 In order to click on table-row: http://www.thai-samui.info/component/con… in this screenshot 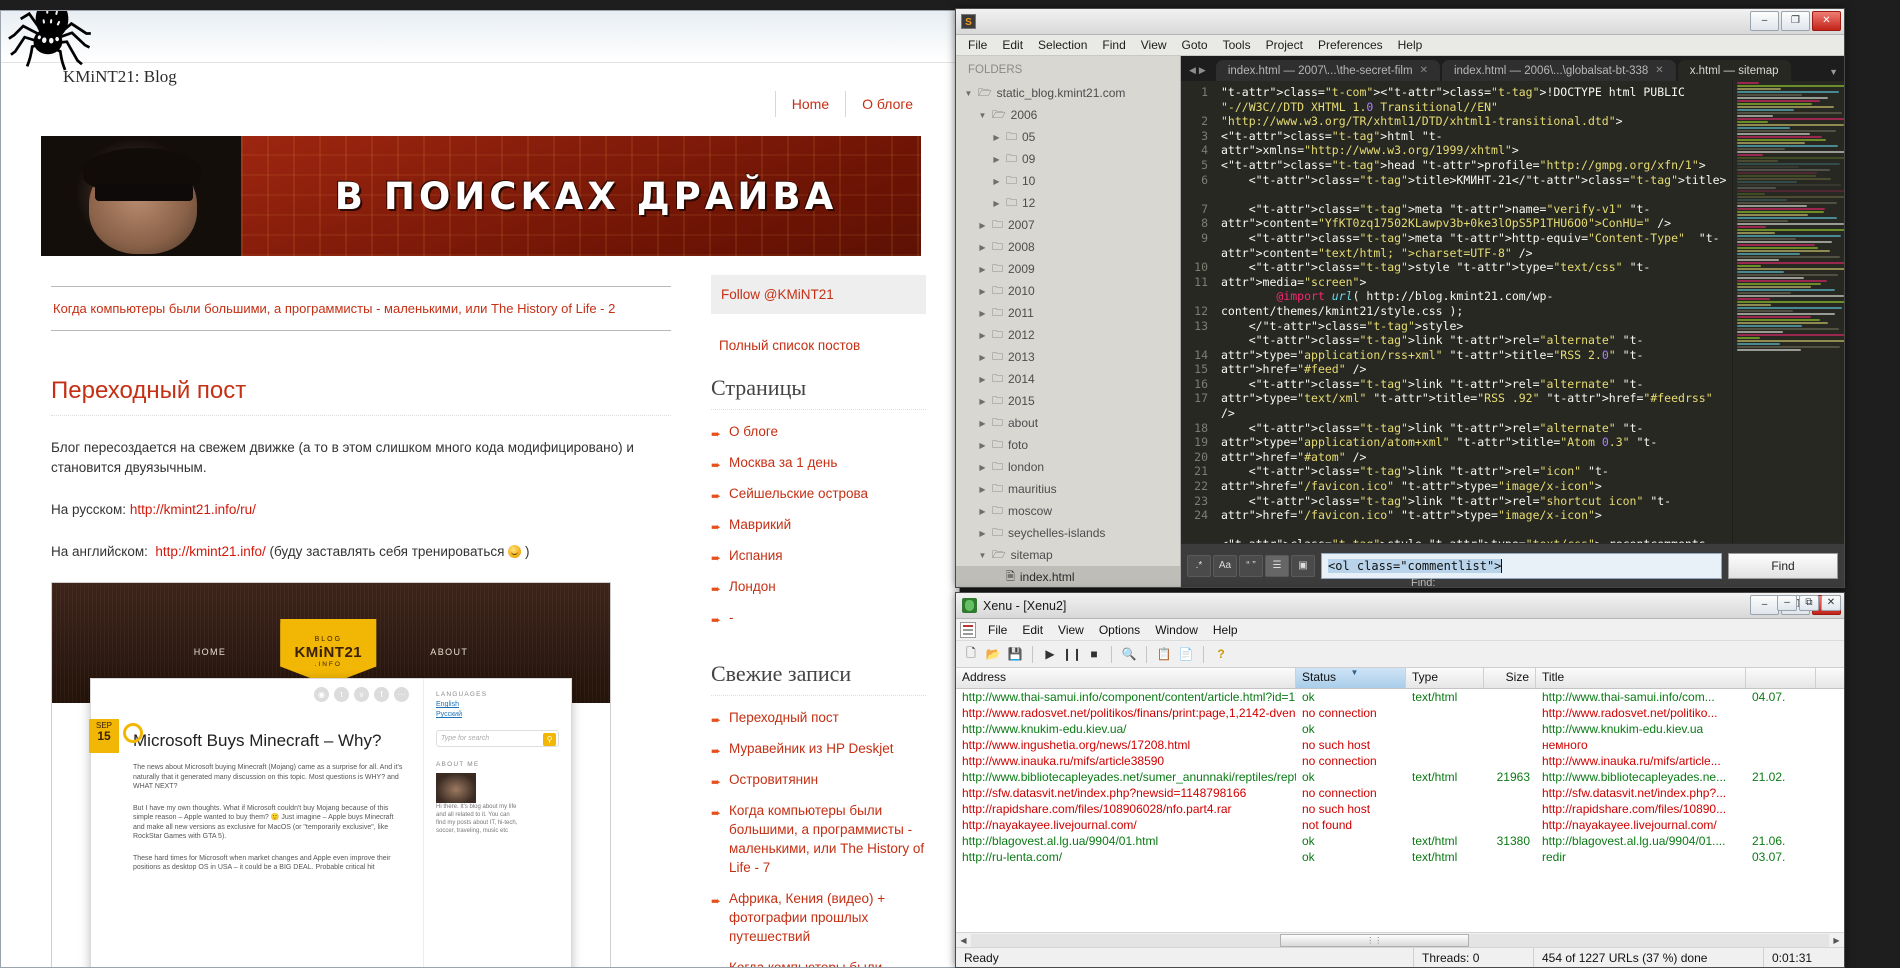, I will do `click(1400, 697)`.